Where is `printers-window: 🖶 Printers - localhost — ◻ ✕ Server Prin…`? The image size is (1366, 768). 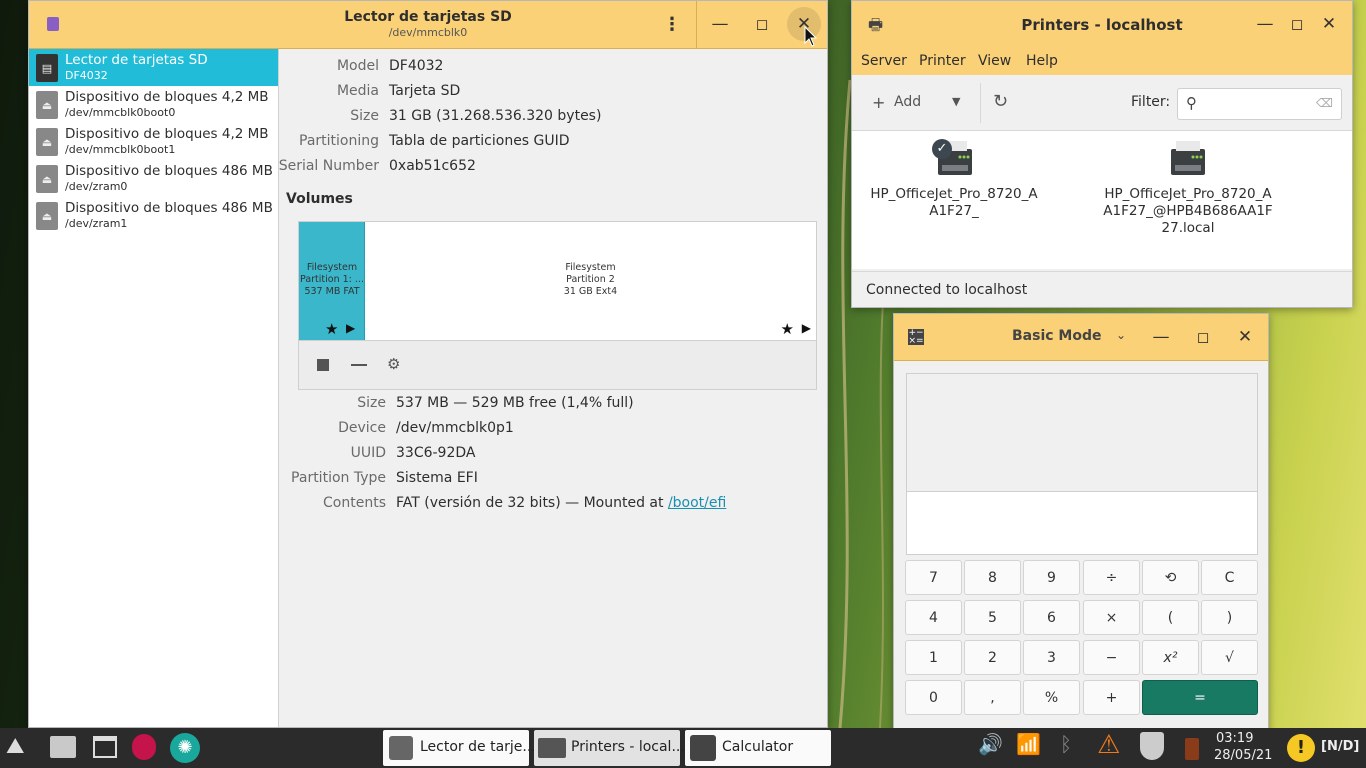 printers-window: 🖶 Printers - localhost — ◻ ✕ Server Prin… is located at coordinates (1102, 154).